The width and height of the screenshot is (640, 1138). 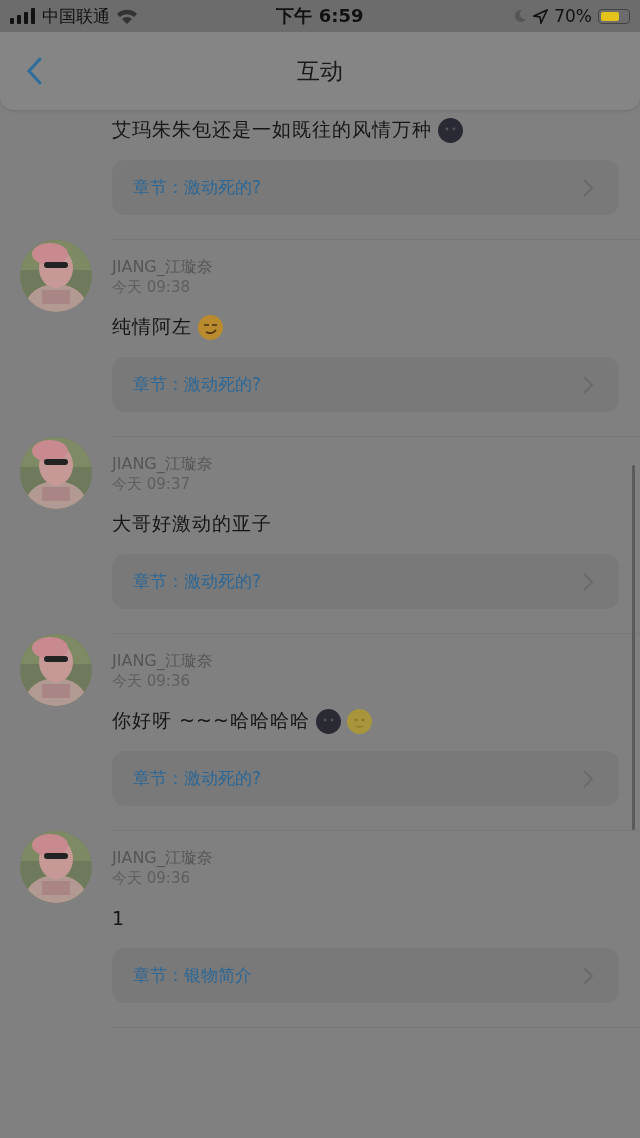 I want to click on carrier-name: 中国联通, so click(x=76, y=16).